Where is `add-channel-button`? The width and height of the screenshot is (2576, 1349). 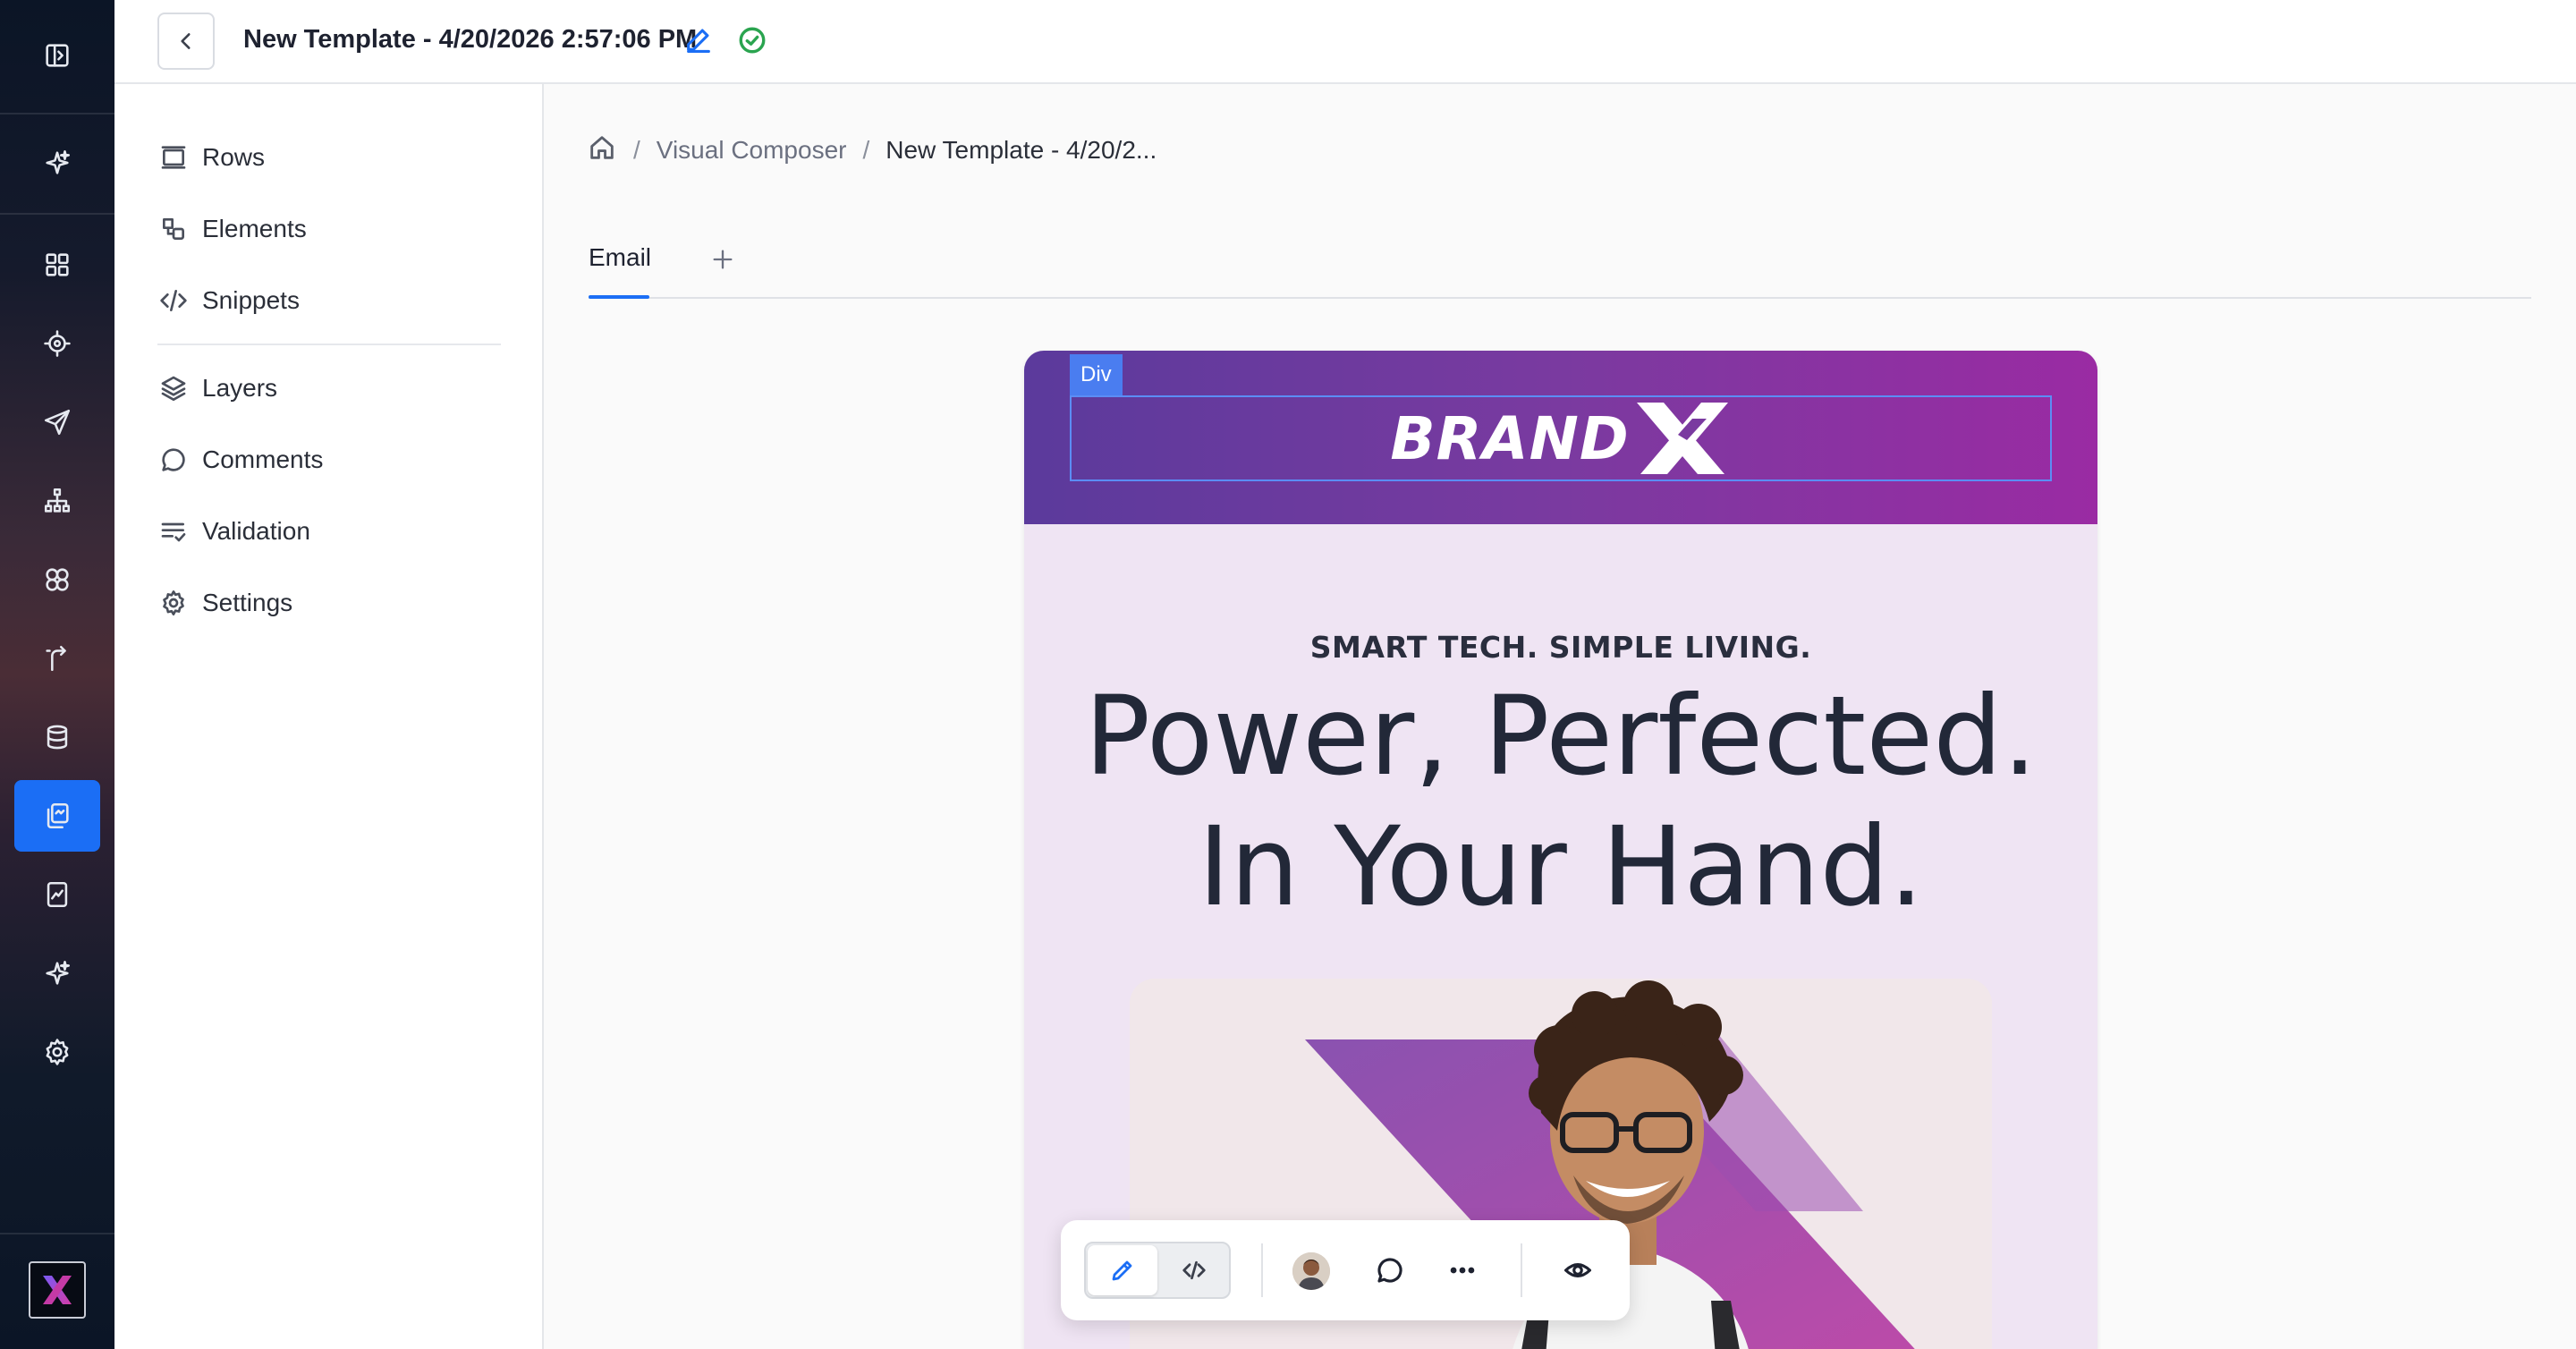
add-channel-button is located at coordinates (723, 259).